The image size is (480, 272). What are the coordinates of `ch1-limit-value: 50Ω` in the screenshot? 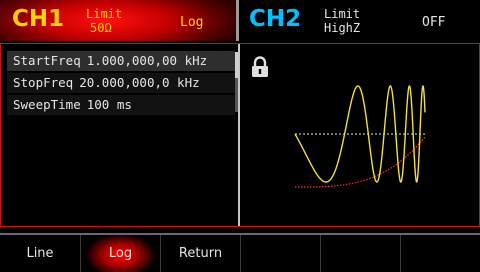 It's located at (101, 28).